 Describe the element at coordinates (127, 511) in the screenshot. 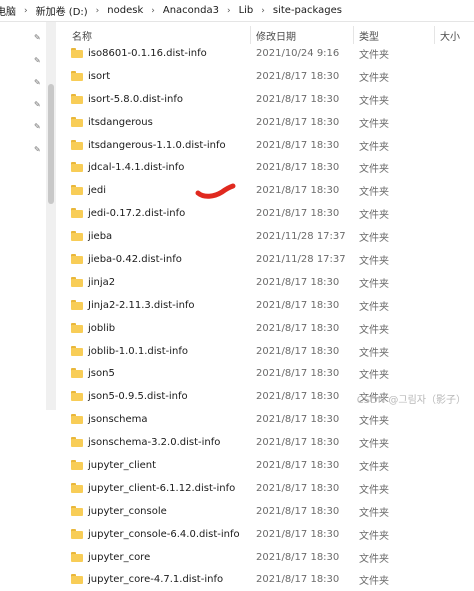

I see `file-name: jupyter_console` at that location.